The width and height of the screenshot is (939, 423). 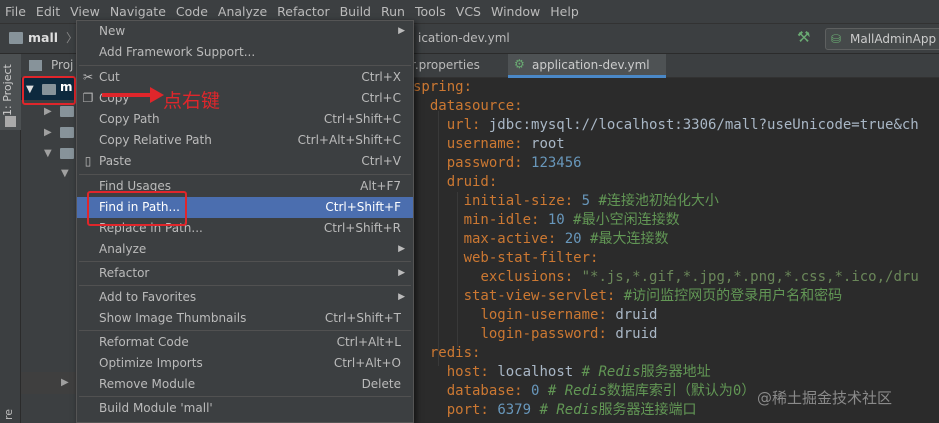 What do you see at coordinates (675, 66) in the screenshot?
I see `editor-tab-bar: r.properties ⚙ application-dev.yml` at bounding box center [675, 66].